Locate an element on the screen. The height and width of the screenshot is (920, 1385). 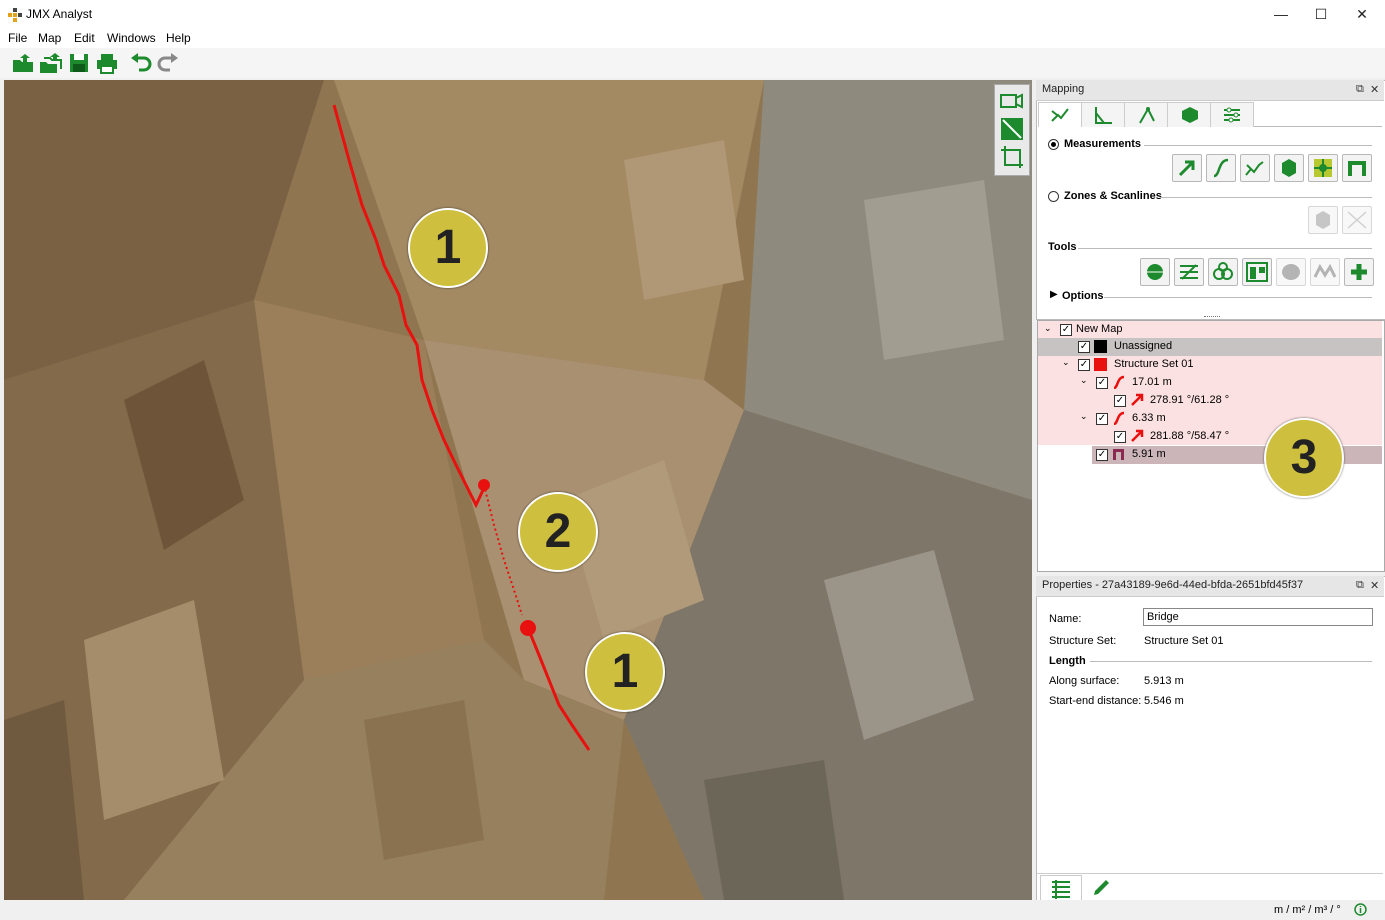
sphere-tool-button is located at coordinates (1291, 272).